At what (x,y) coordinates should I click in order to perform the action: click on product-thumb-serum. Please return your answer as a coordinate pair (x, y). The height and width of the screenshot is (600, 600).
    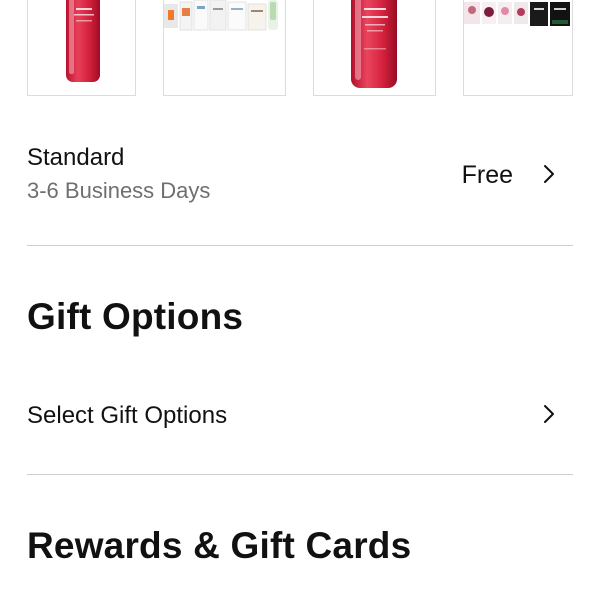
    Looking at the image, I should click on (81, 48).